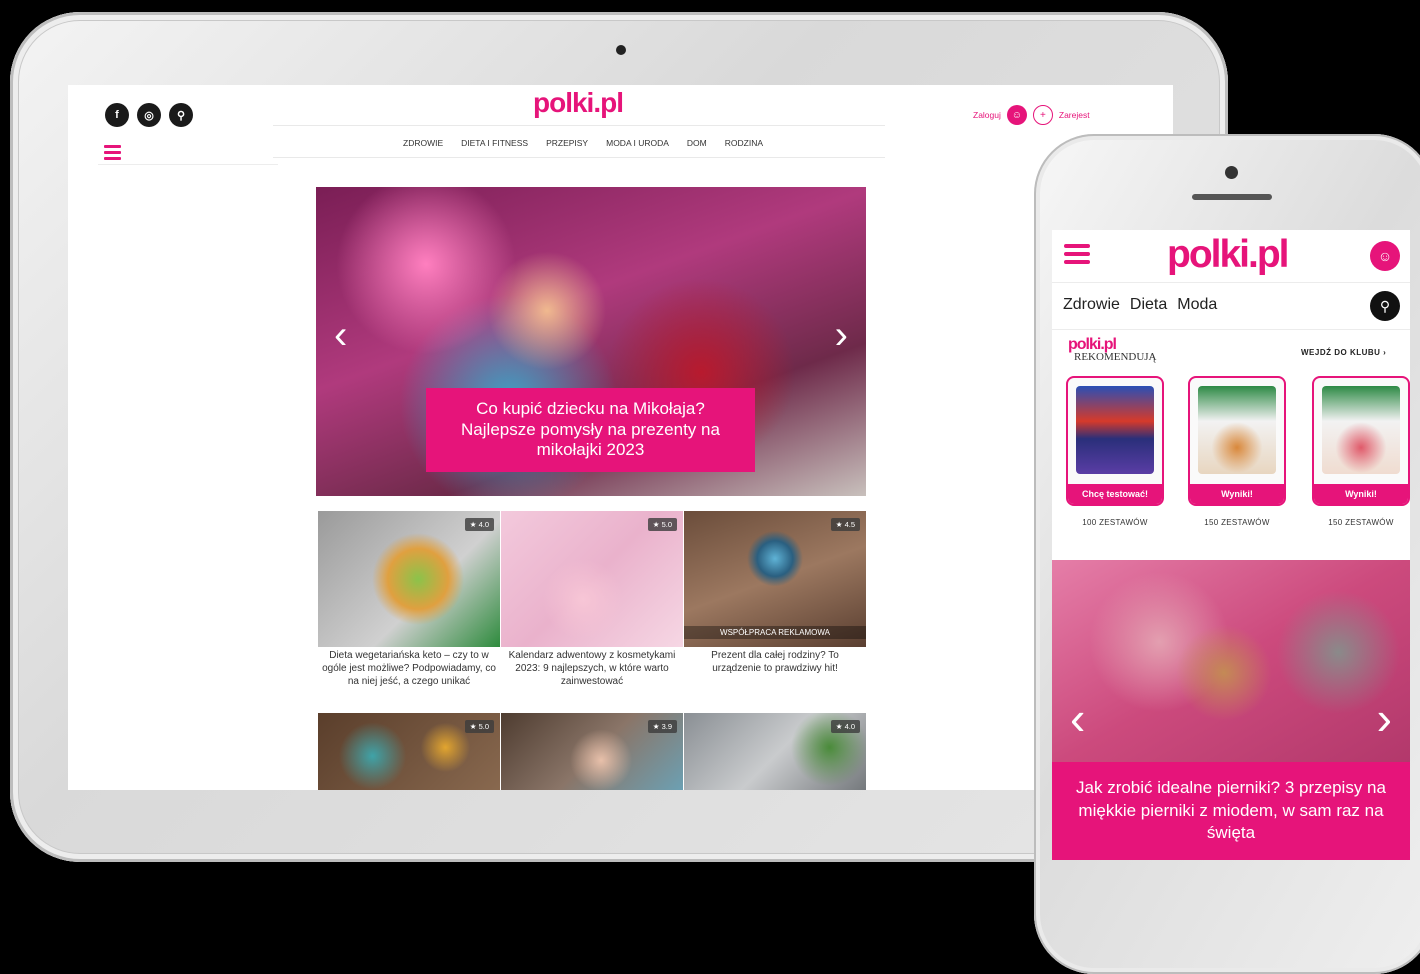 Image resolution: width=1420 pixels, height=974 pixels. What do you see at coordinates (775, 632) in the screenshot?
I see `sponsored-label: WSPÓŁPRACA REKLAMOWA` at bounding box center [775, 632].